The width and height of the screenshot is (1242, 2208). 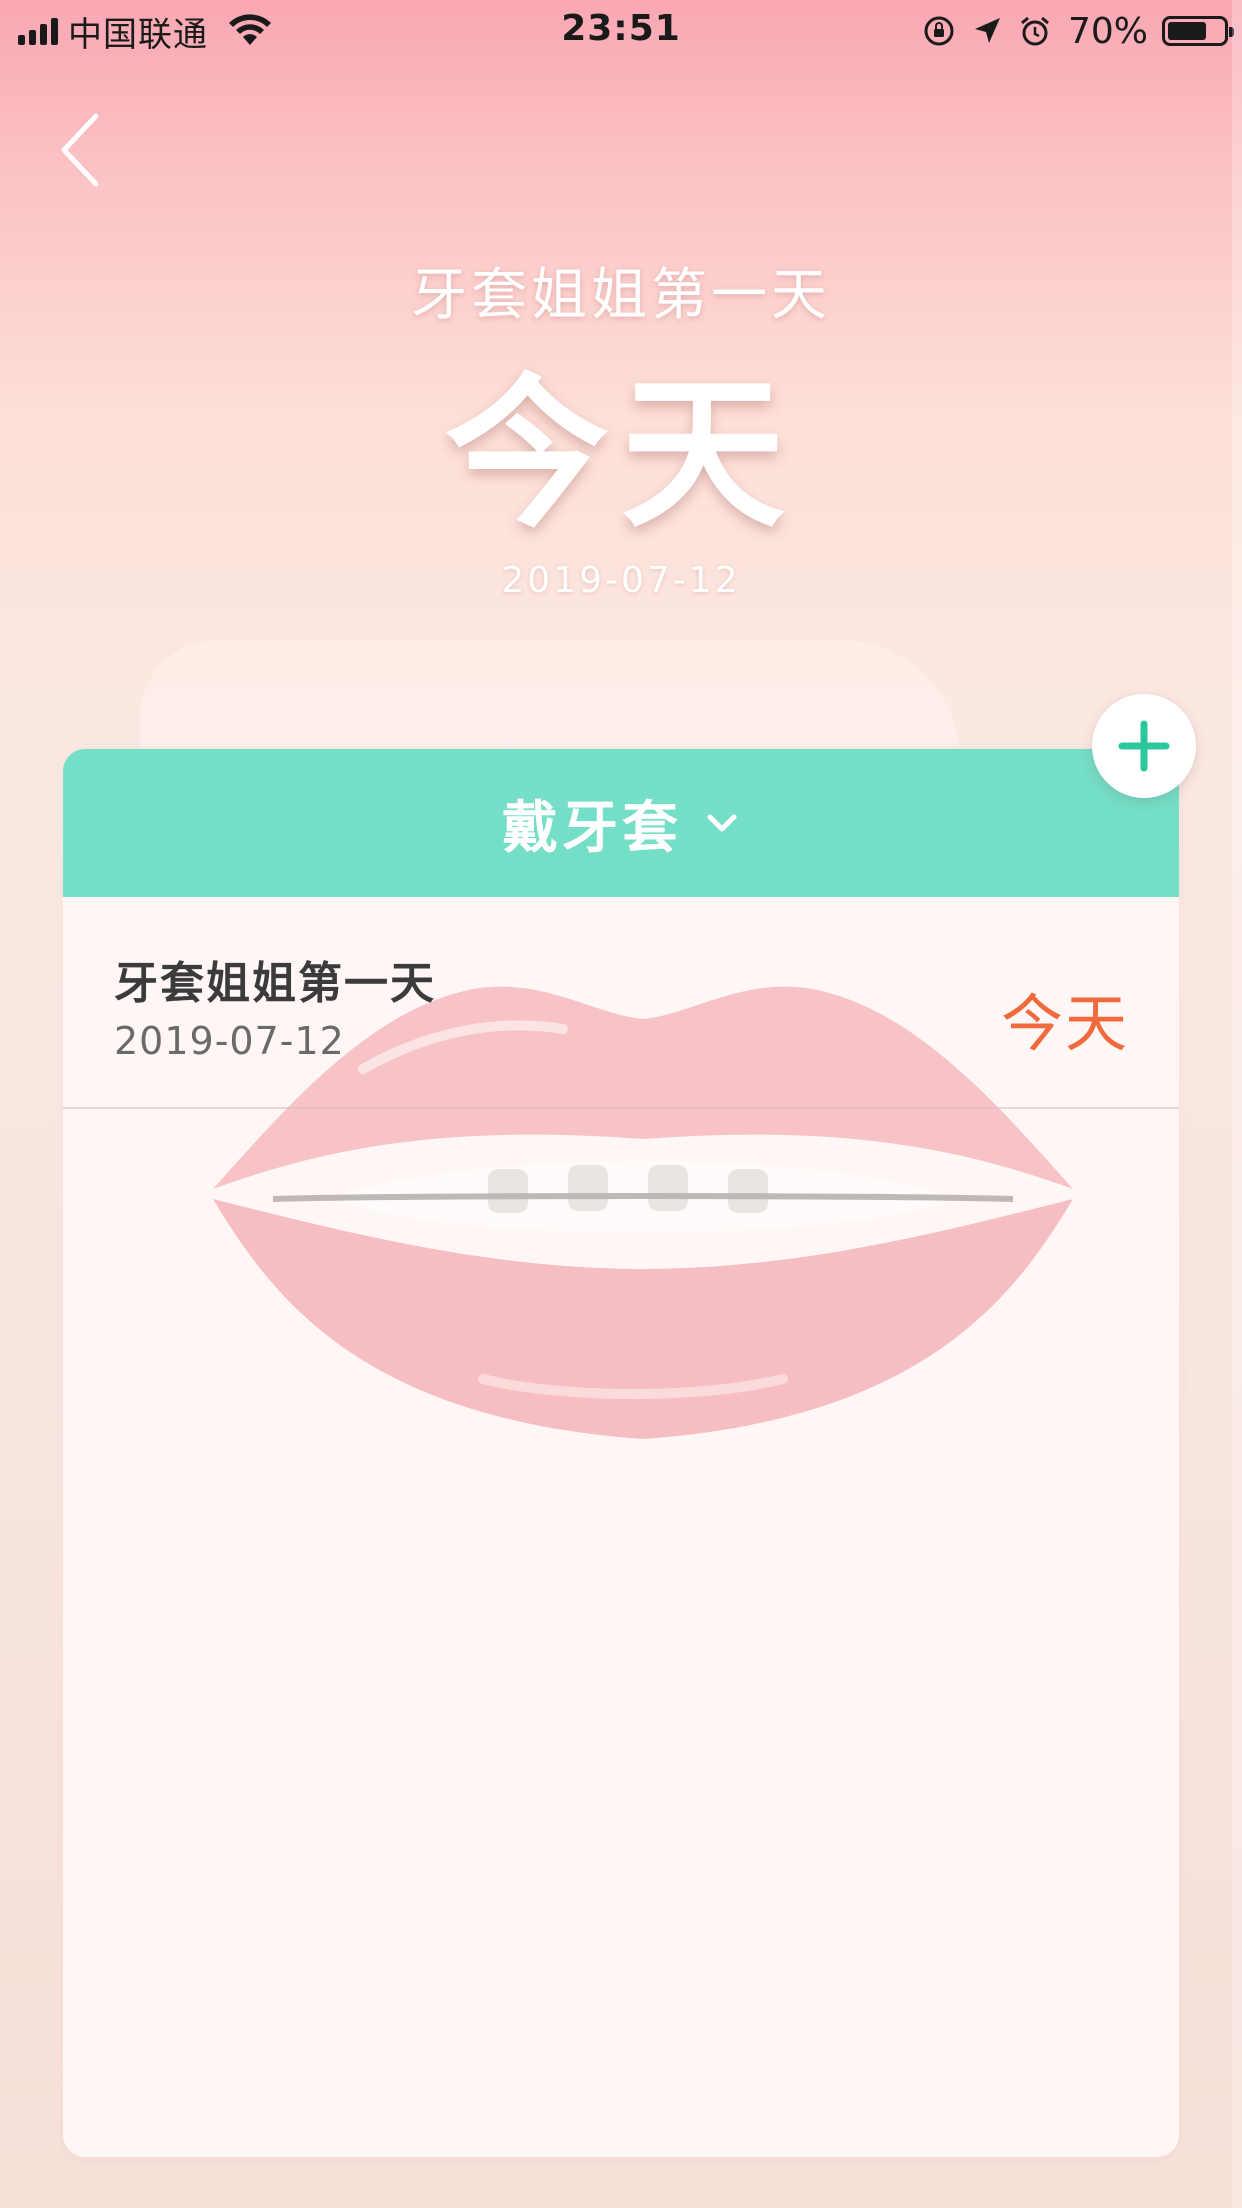 I want to click on event-row: 牙套姐姐第一天 2019-07-12 今天, so click(x=621, y=1003).